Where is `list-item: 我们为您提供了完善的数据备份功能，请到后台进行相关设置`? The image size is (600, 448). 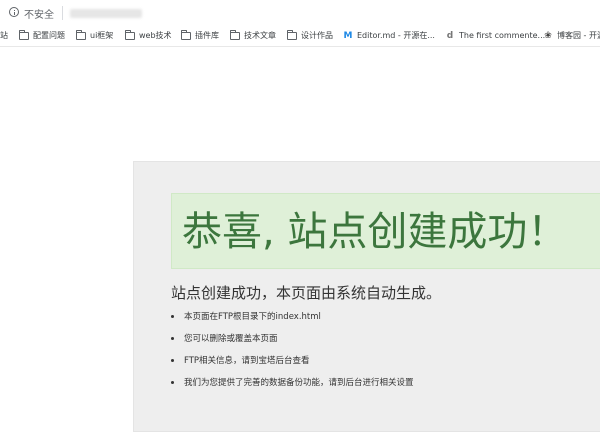
list-item: 我们为您提供了完善的数据备份功能，请到后台进行相关设置 is located at coordinates (292, 388).